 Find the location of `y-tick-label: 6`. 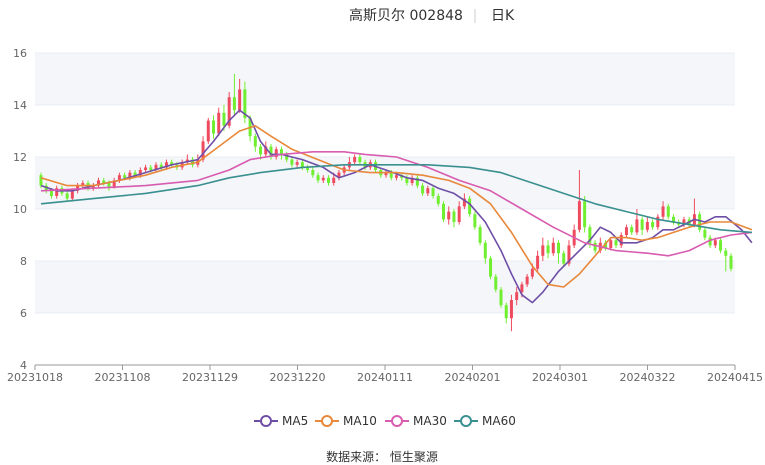

y-tick-label: 6 is located at coordinates (23, 313).